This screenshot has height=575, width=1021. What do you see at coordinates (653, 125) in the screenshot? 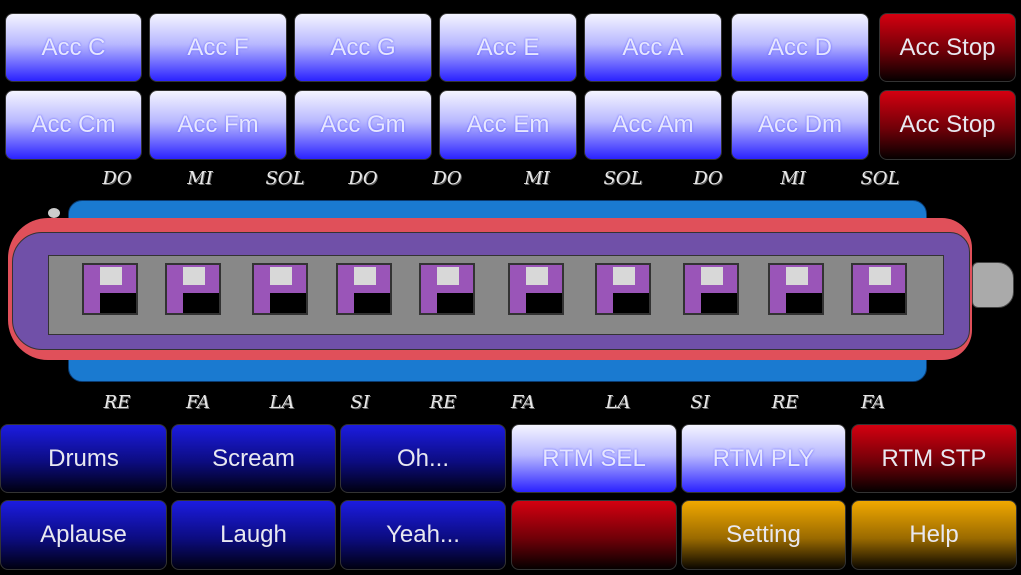
I see `accordion-minor-button: Acc Am` at bounding box center [653, 125].